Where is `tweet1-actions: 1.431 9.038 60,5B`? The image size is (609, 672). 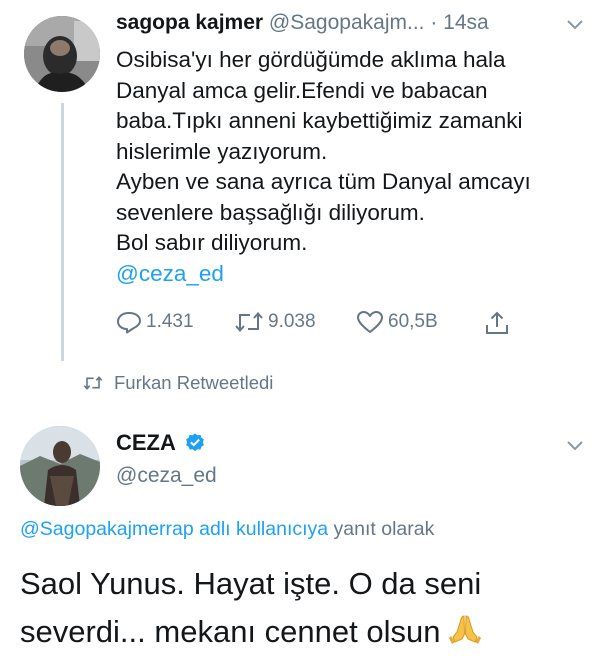 tweet1-actions: 1.431 9.038 60,5B is located at coordinates (326, 325).